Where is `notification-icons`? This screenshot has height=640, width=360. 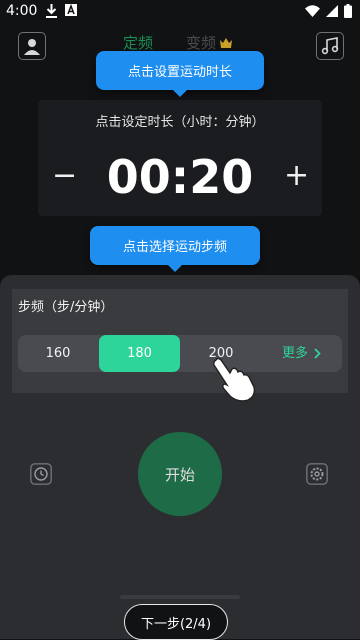 notification-icons is located at coordinates (61, 11).